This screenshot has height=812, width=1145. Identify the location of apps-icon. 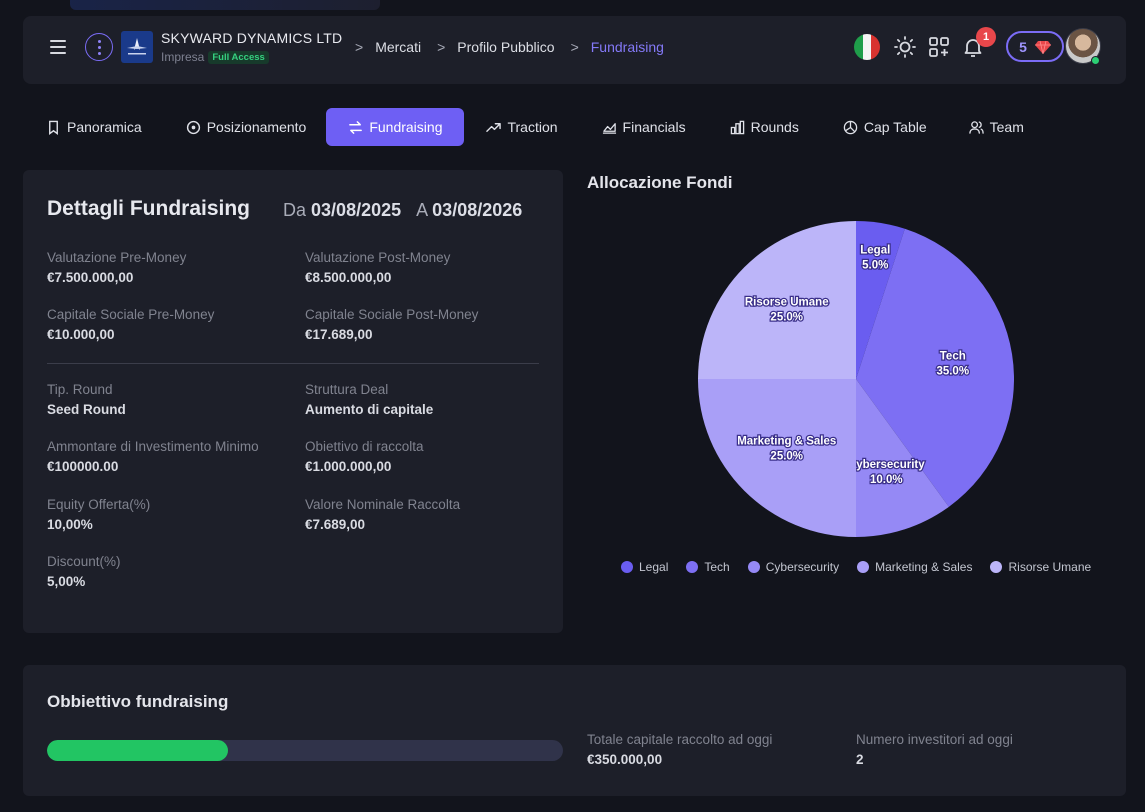
(939, 47).